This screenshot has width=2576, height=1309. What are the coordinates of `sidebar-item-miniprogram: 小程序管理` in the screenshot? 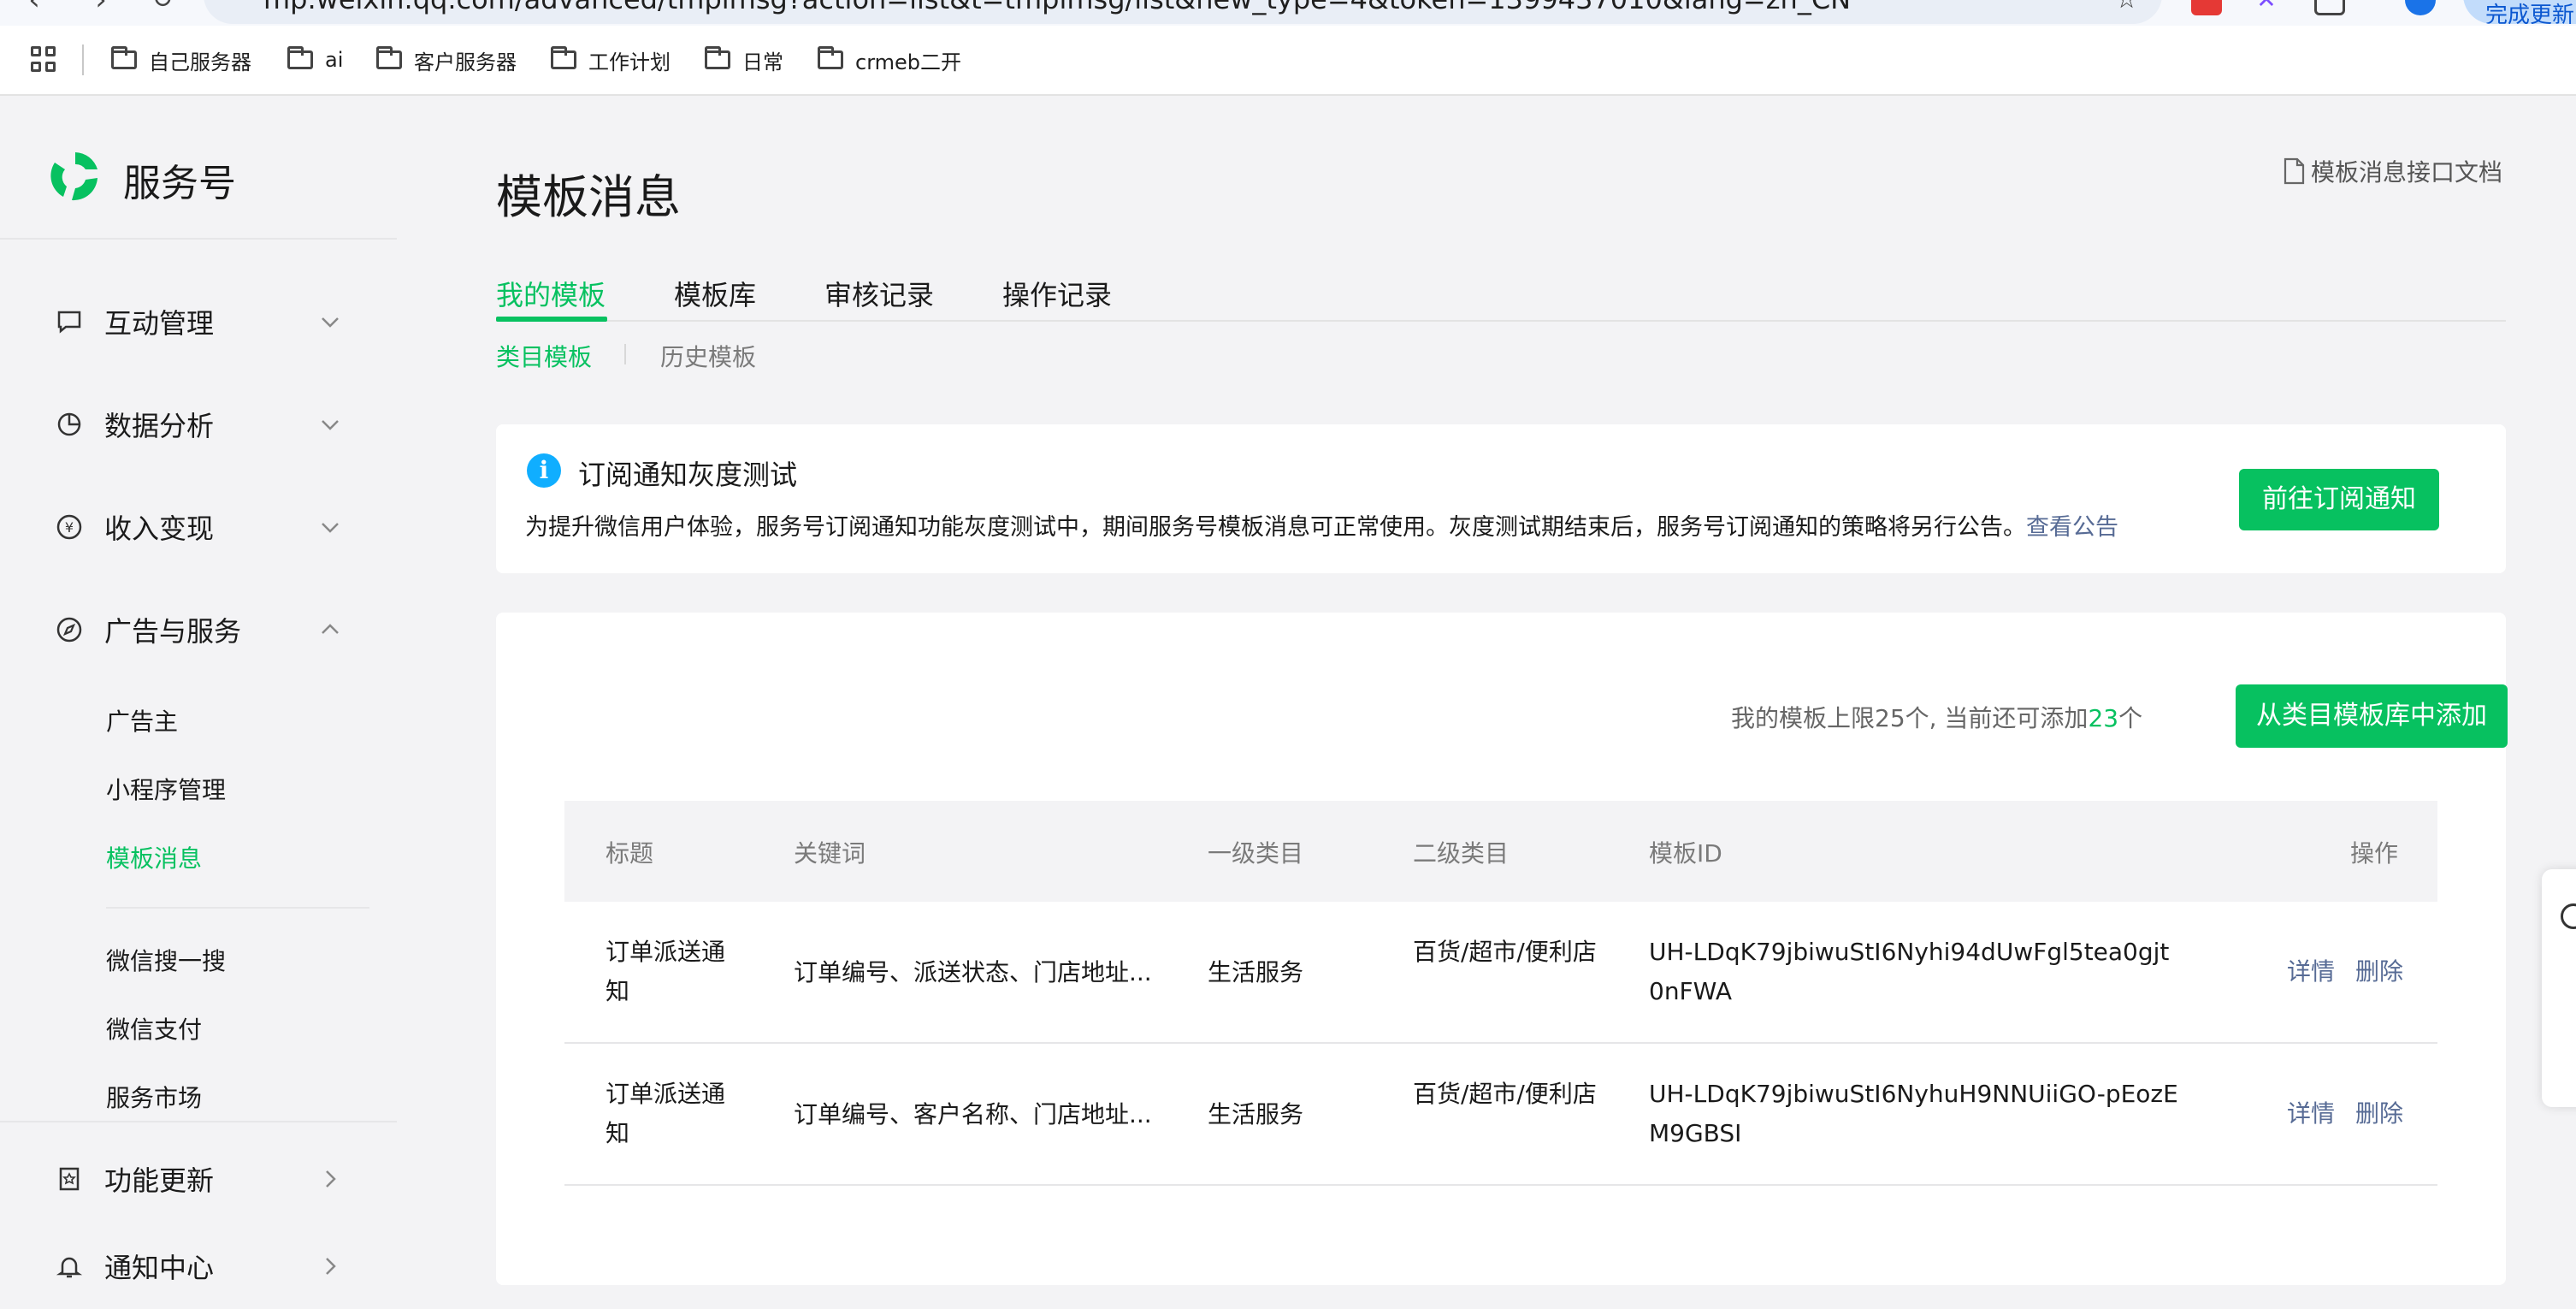 It's located at (166, 789).